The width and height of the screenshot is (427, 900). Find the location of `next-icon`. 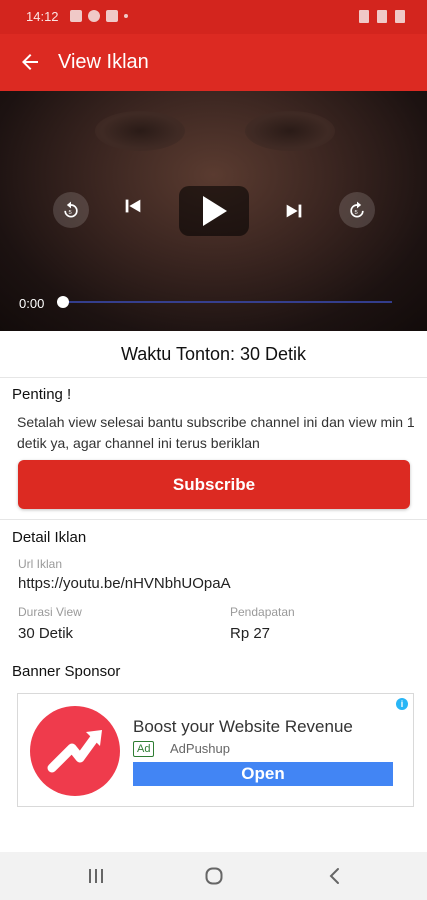

next-icon is located at coordinates (294, 211).